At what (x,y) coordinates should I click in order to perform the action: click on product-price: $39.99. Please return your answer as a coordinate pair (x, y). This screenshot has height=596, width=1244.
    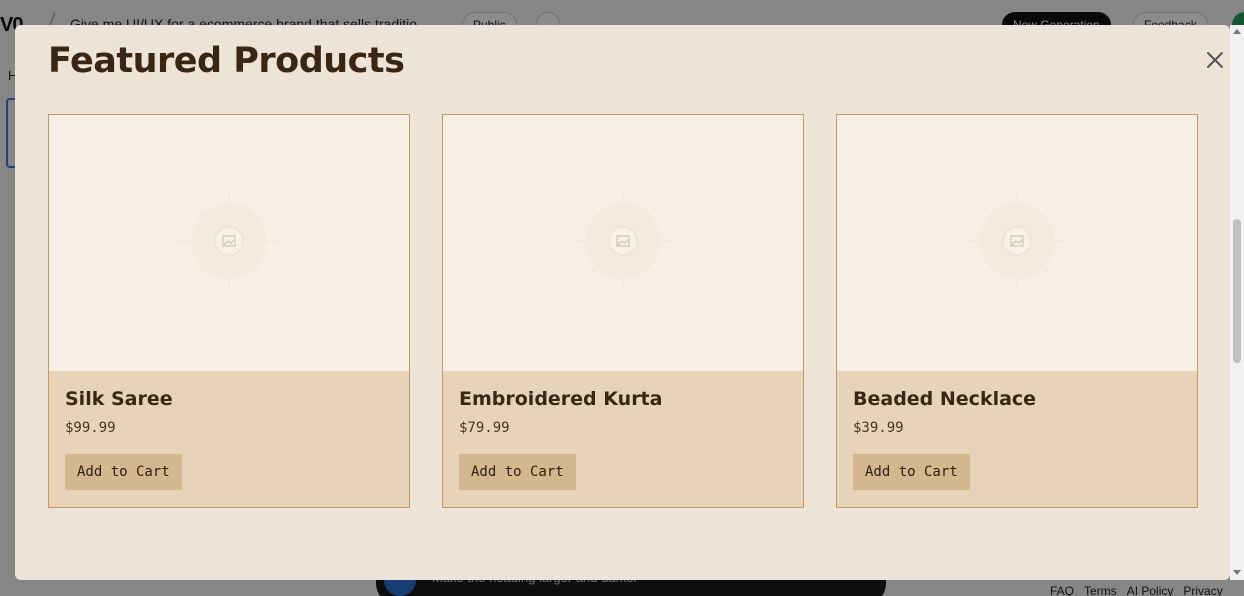
    Looking at the image, I should click on (878, 428).